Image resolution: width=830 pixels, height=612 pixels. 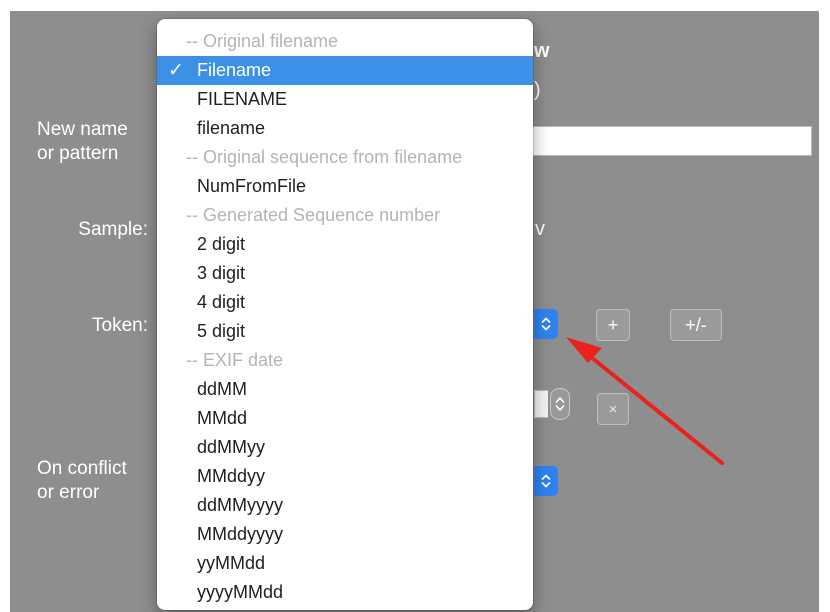 What do you see at coordinates (345, 41) in the screenshot?
I see `menu-section-header: -- Original filename` at bounding box center [345, 41].